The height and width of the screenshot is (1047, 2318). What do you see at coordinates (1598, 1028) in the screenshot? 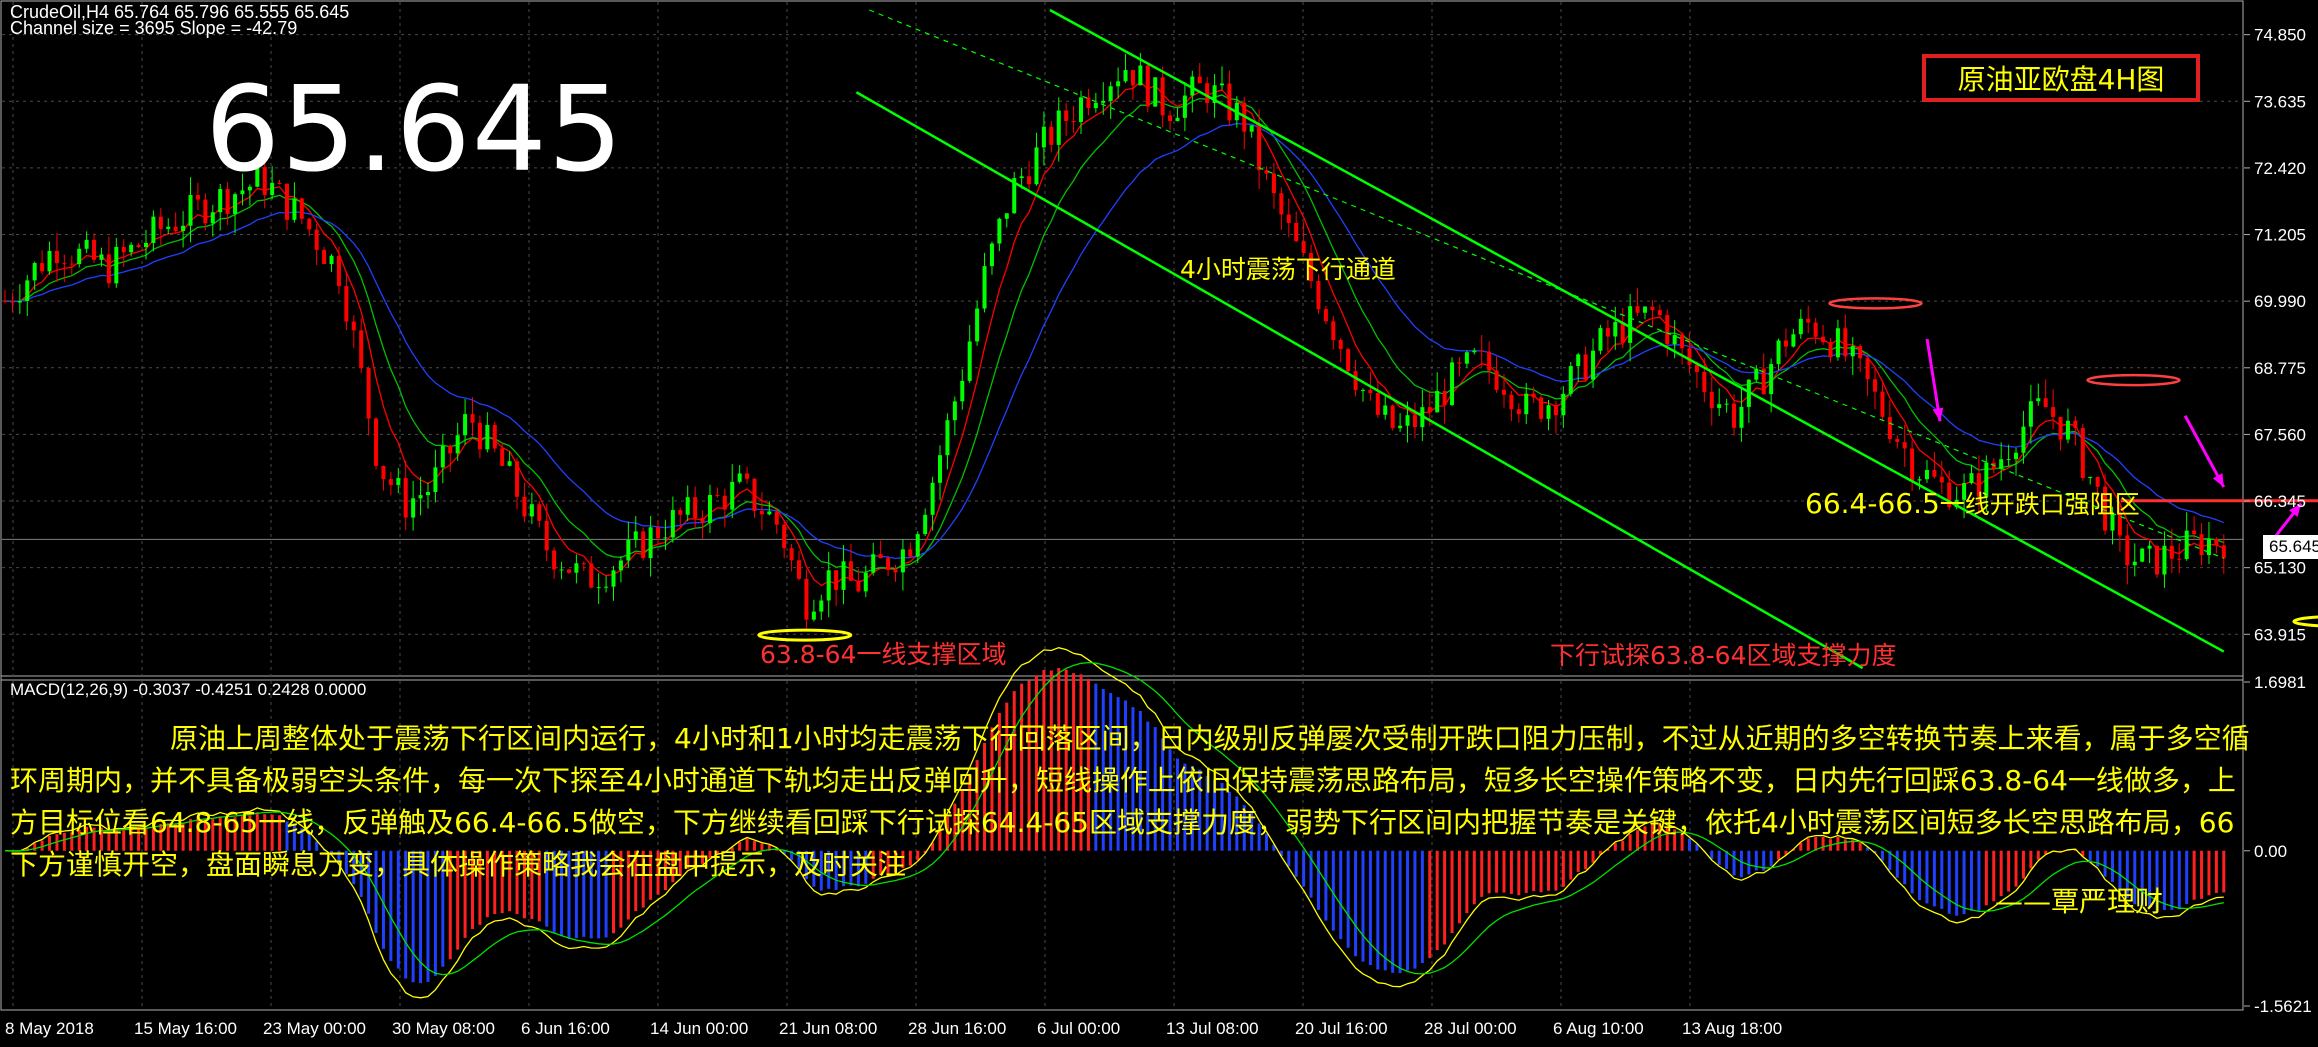
I see `x-tick-label: 6 Aug 10:00` at bounding box center [1598, 1028].